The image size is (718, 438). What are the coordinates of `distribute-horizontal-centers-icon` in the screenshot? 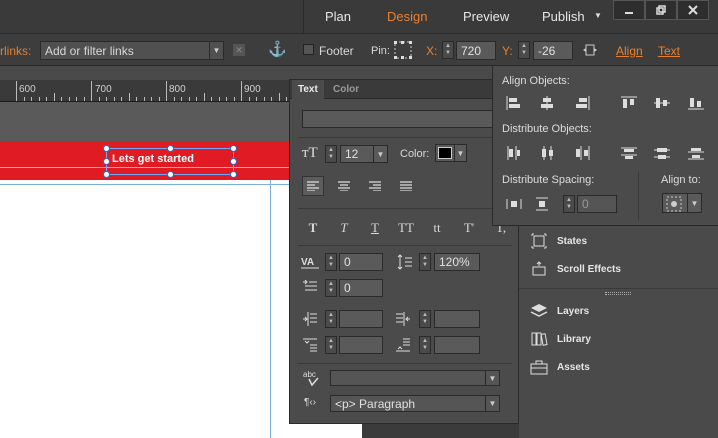 It's located at (547, 153).